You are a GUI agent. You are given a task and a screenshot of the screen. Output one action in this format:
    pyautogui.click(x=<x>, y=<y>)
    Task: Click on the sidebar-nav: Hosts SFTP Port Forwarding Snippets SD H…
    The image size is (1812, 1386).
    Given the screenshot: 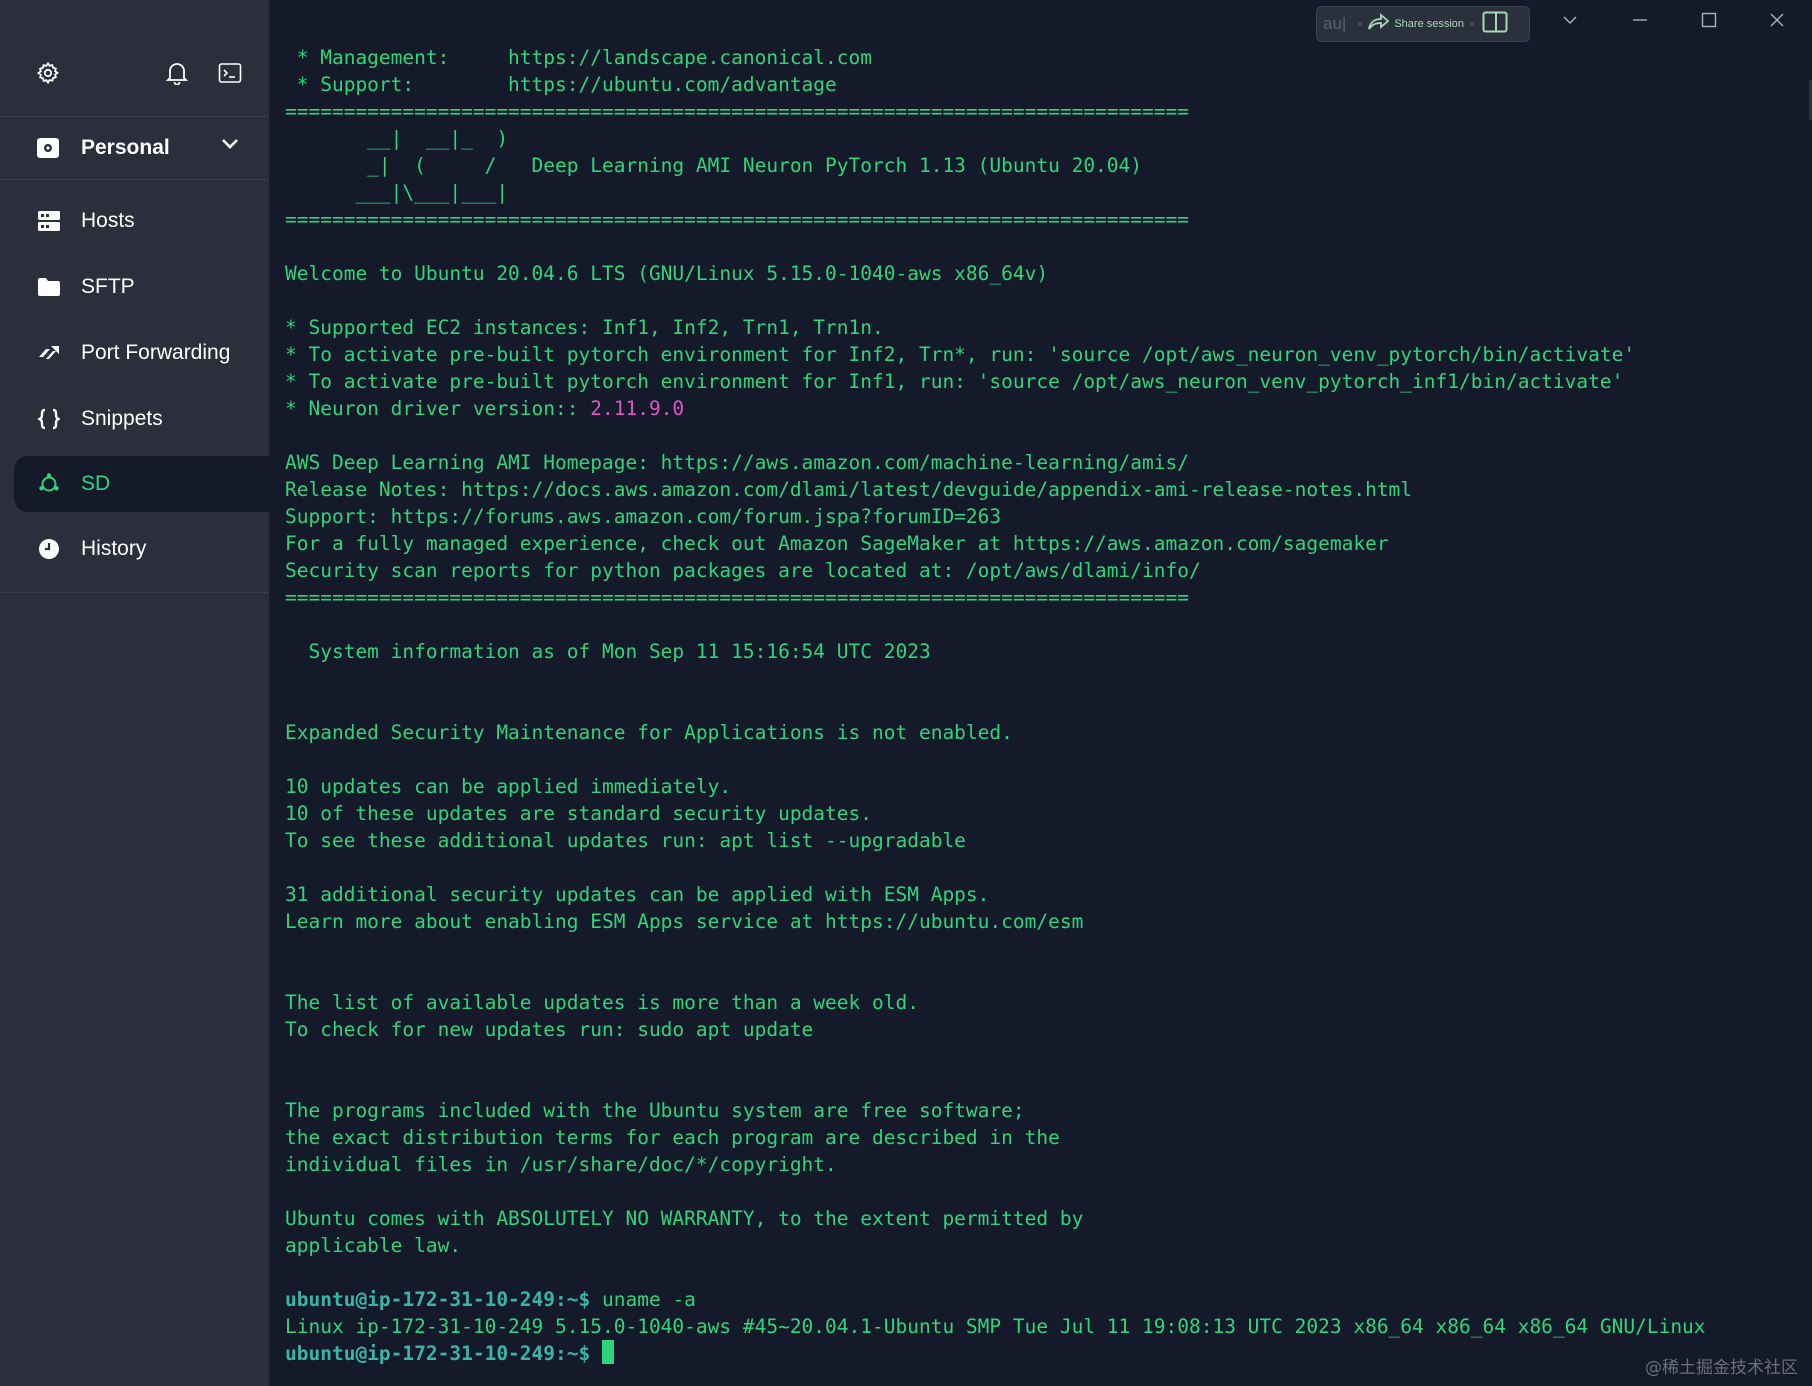 What is the action you would take?
    pyautogui.click(x=134, y=386)
    